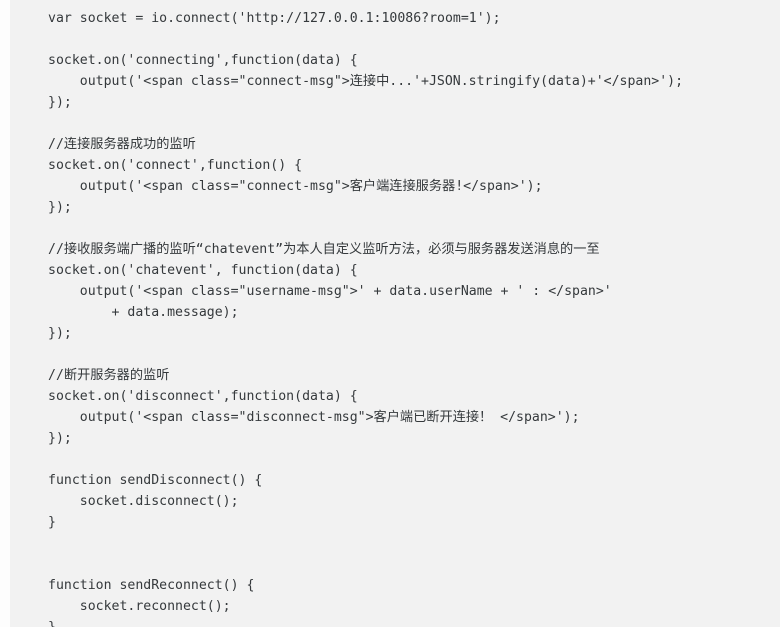 The width and height of the screenshot is (780, 627). Describe the element at coordinates (5, 313) in the screenshot. I see `code-gutter` at that location.